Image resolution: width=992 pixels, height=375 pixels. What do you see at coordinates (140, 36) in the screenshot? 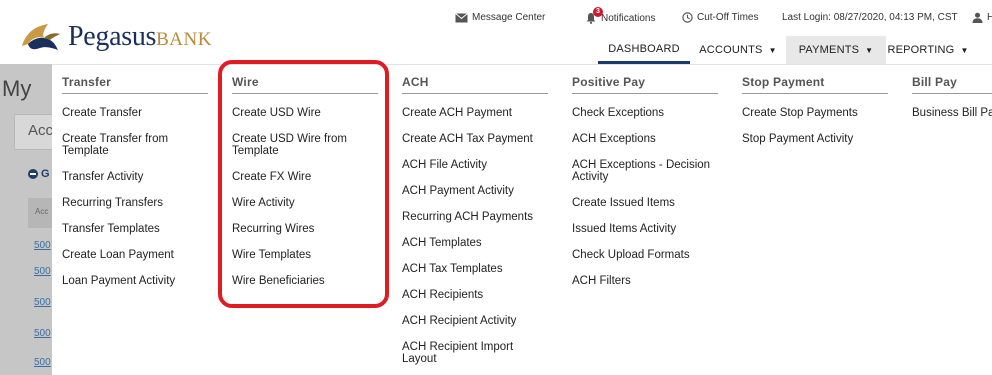
I see `bank-name: PegasusBANK` at bounding box center [140, 36].